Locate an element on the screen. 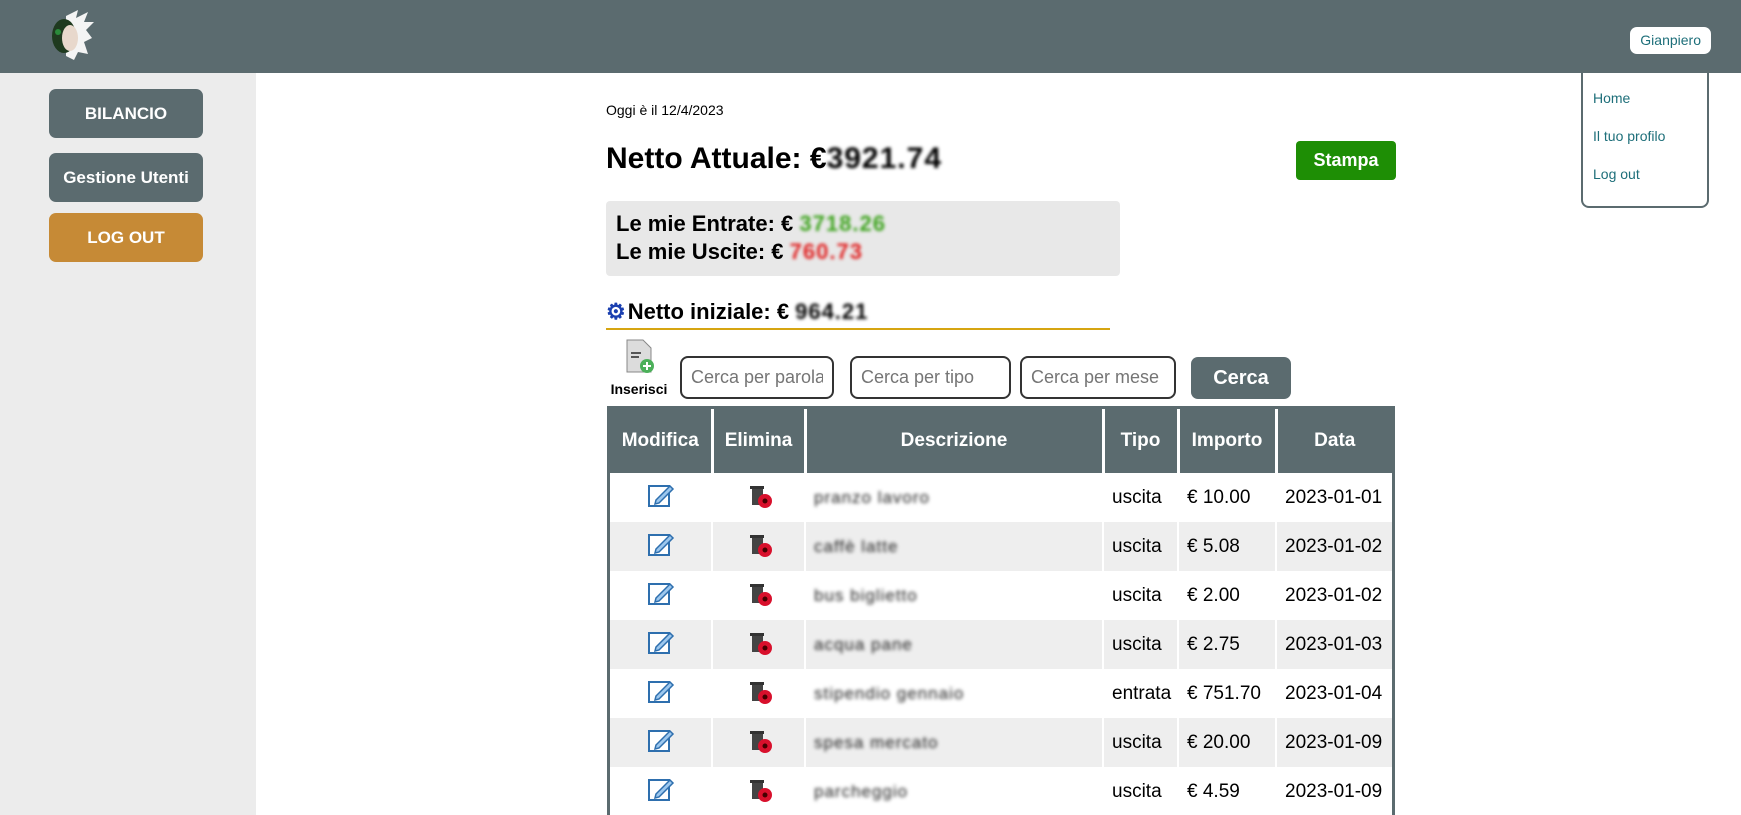 The width and height of the screenshot is (1741, 815). column-header-data: Data is located at coordinates (1334, 441).